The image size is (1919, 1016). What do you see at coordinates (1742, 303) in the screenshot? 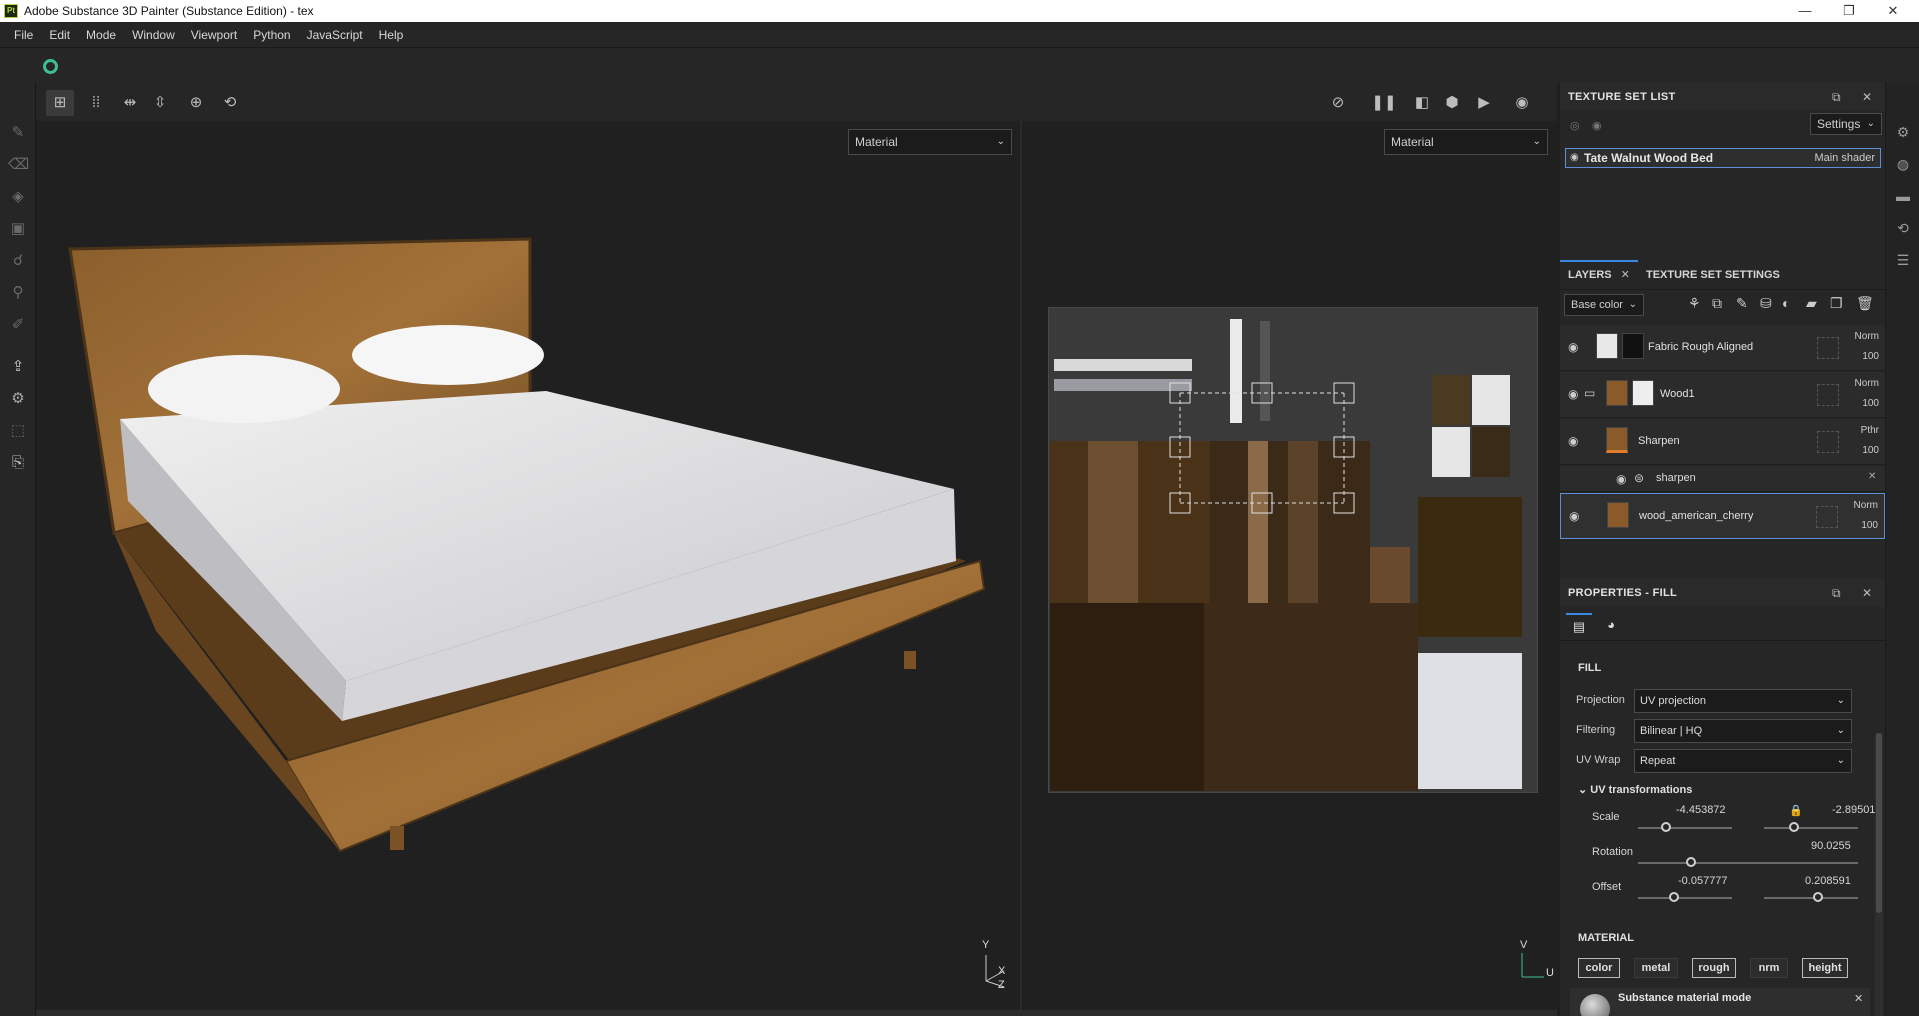
I see `add-paint-layer-icon: ✎` at bounding box center [1742, 303].